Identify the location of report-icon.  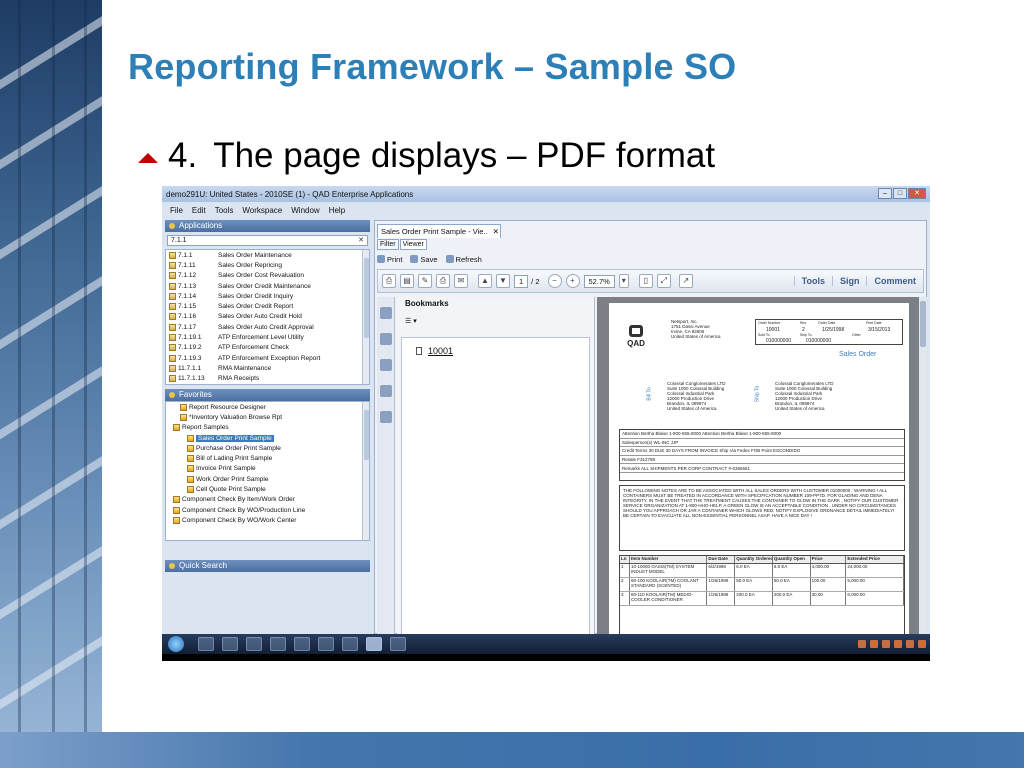
(190, 448).